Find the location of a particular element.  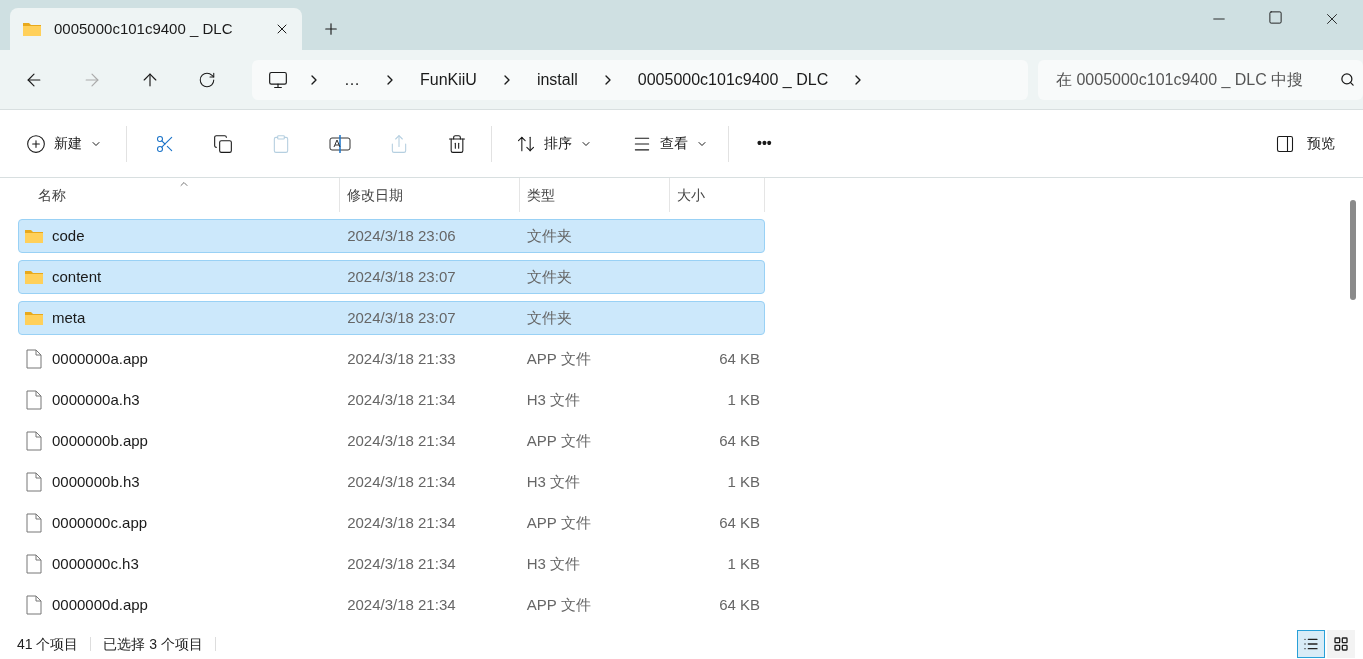

new-button: 新建 is located at coordinates (70, 143).